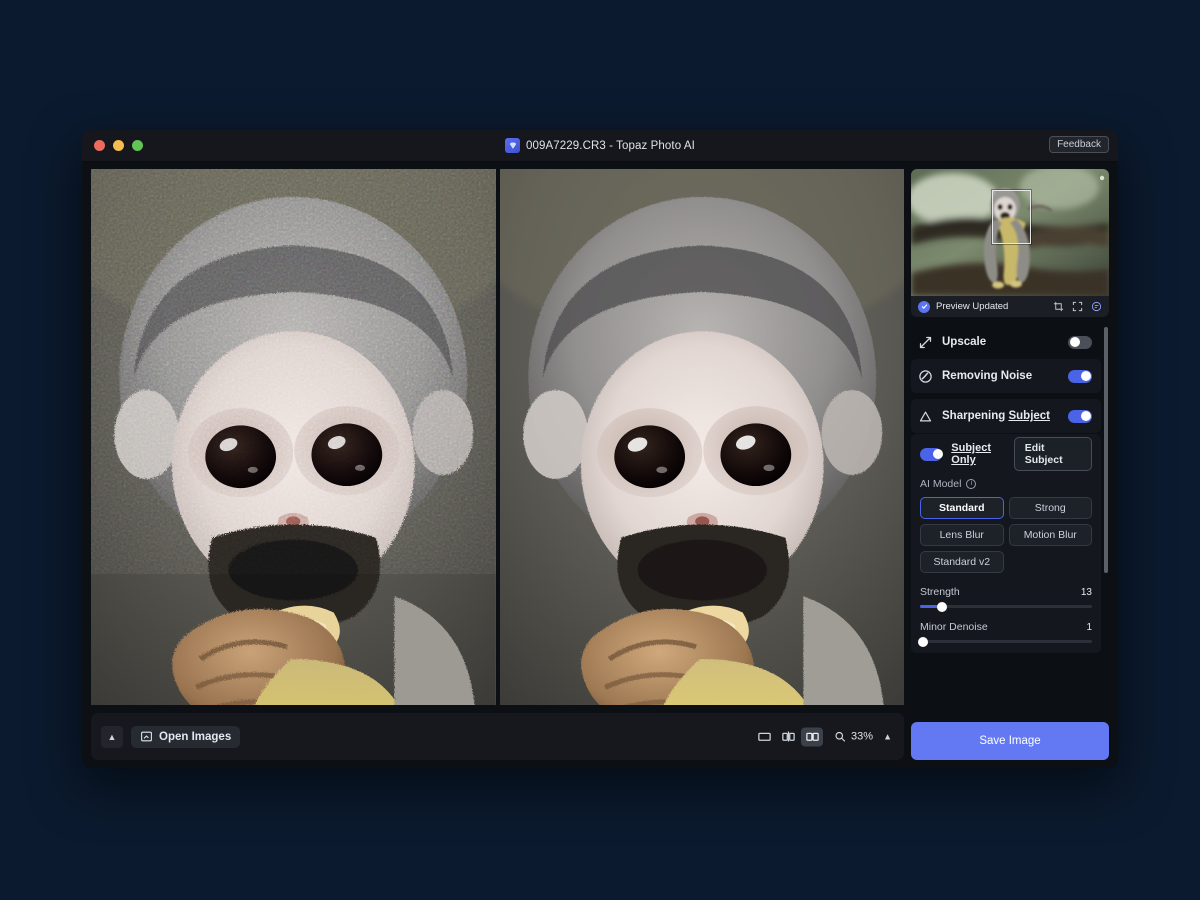  Describe the element at coordinates (1006, 606) in the screenshot. I see `slider-track-strength` at that location.